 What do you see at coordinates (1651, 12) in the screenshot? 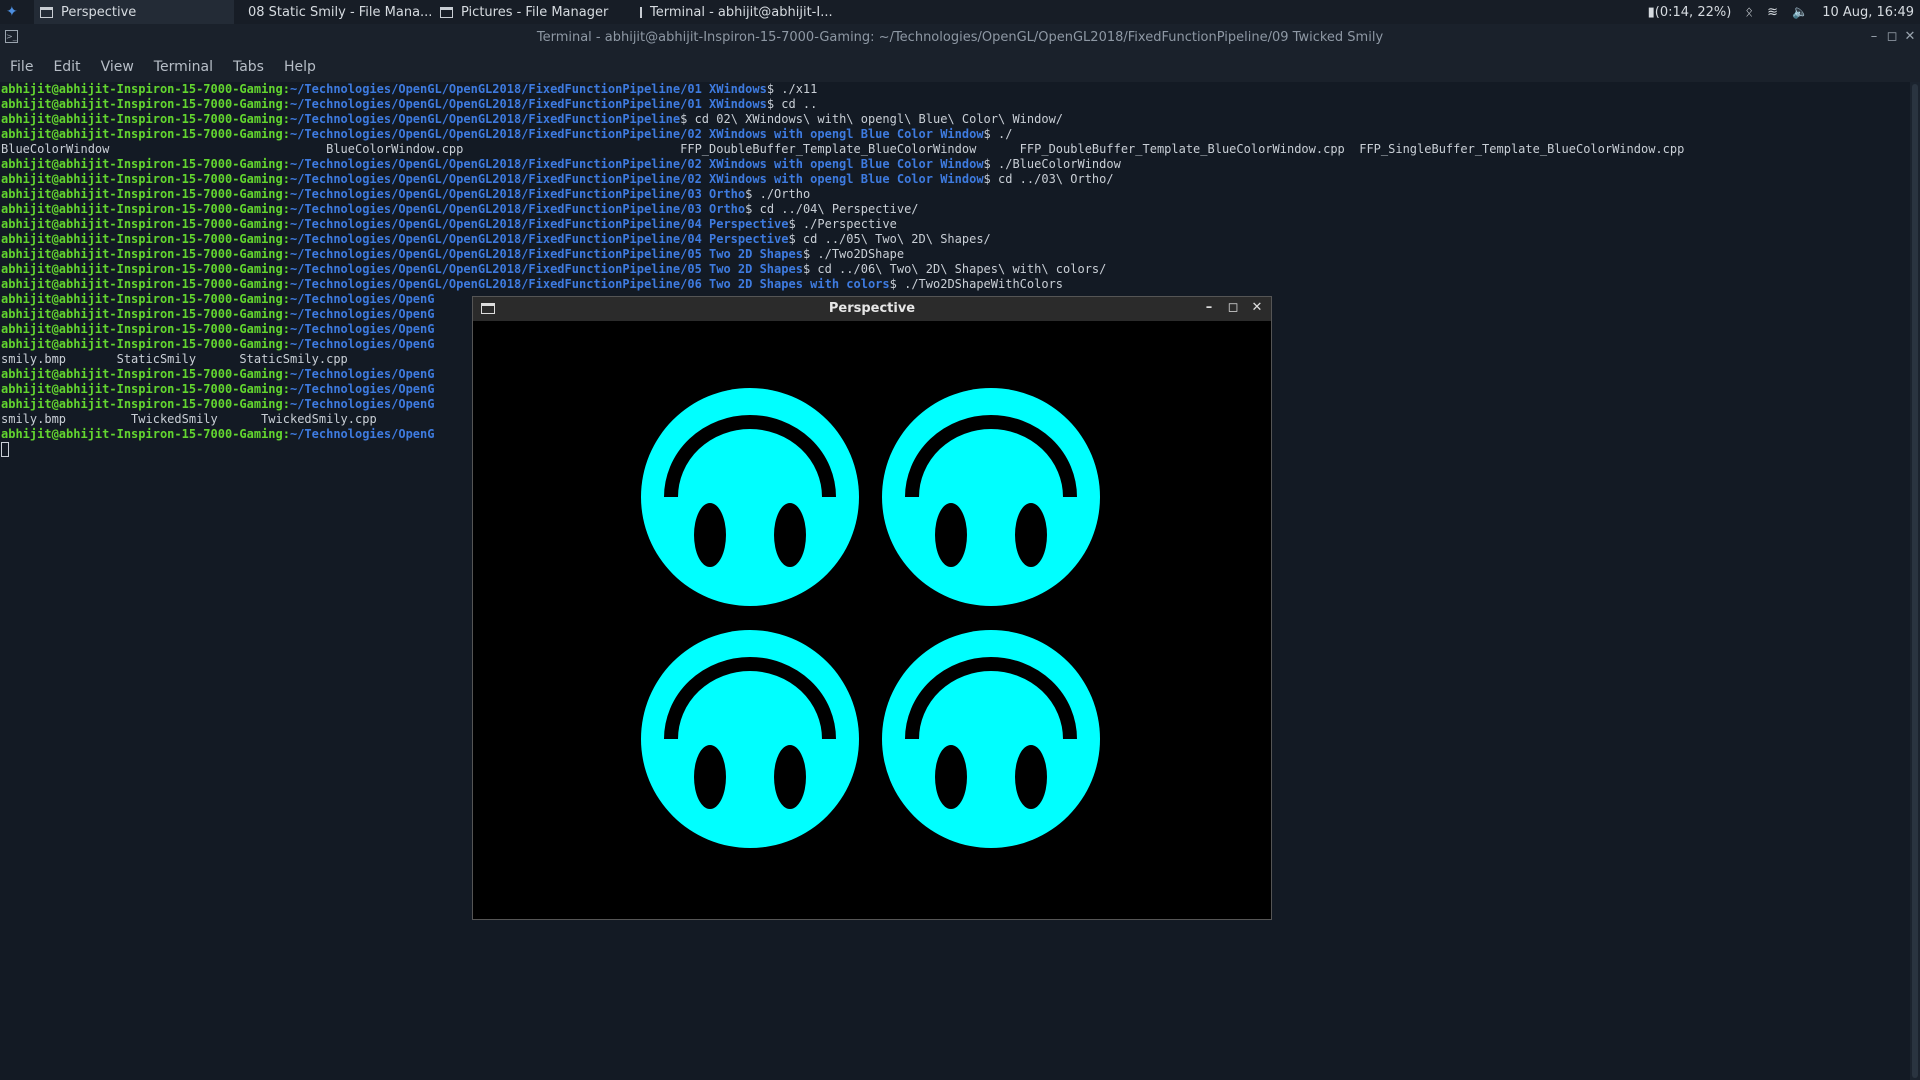
I see `battery-icon: ▮` at bounding box center [1651, 12].